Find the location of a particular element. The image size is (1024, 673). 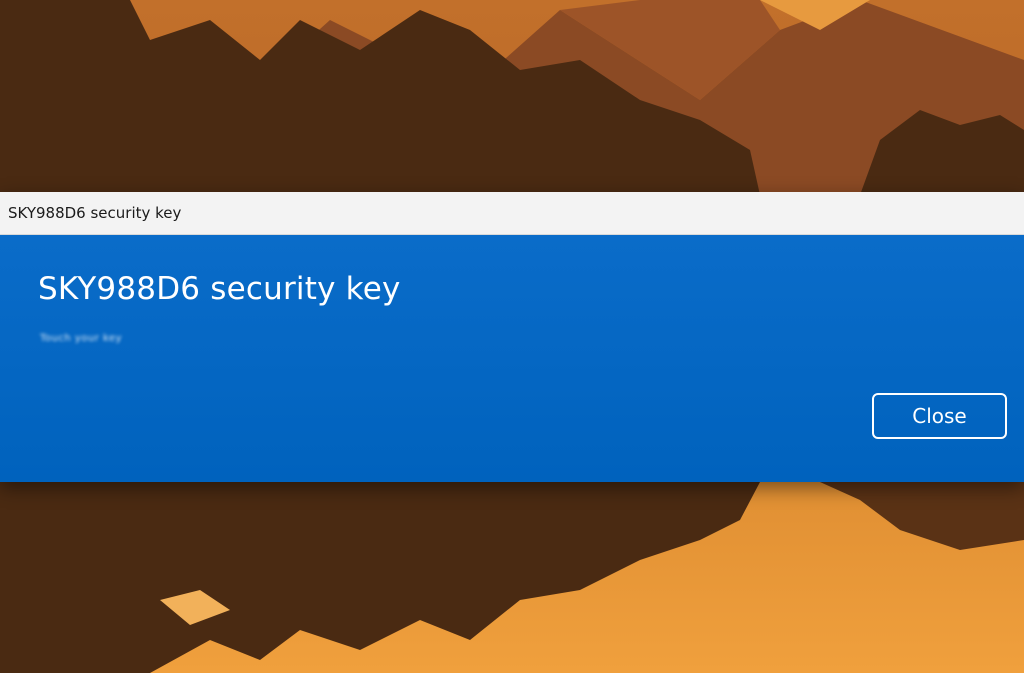

window-title: SKY988D6 security key is located at coordinates (95, 213).